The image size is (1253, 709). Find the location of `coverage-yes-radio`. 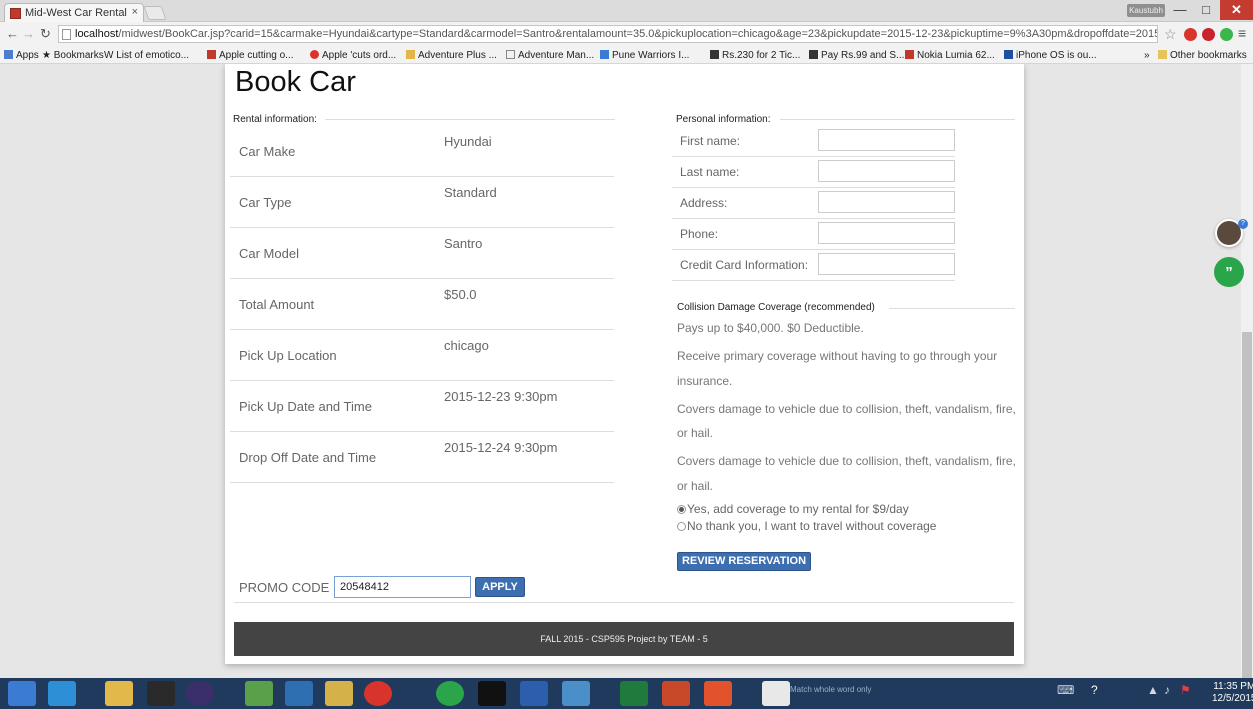

coverage-yes-radio is located at coordinates (681, 509).